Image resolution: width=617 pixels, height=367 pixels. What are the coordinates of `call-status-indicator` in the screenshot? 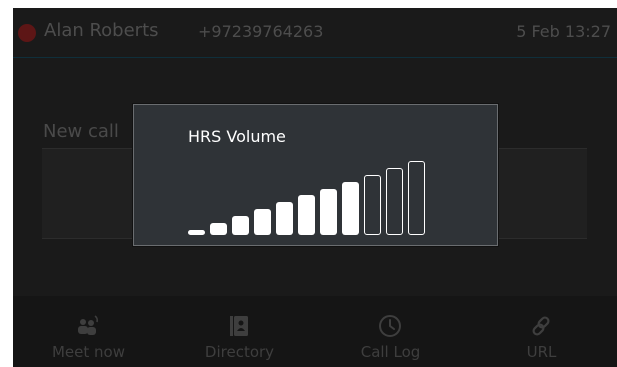 It's located at (27, 33).